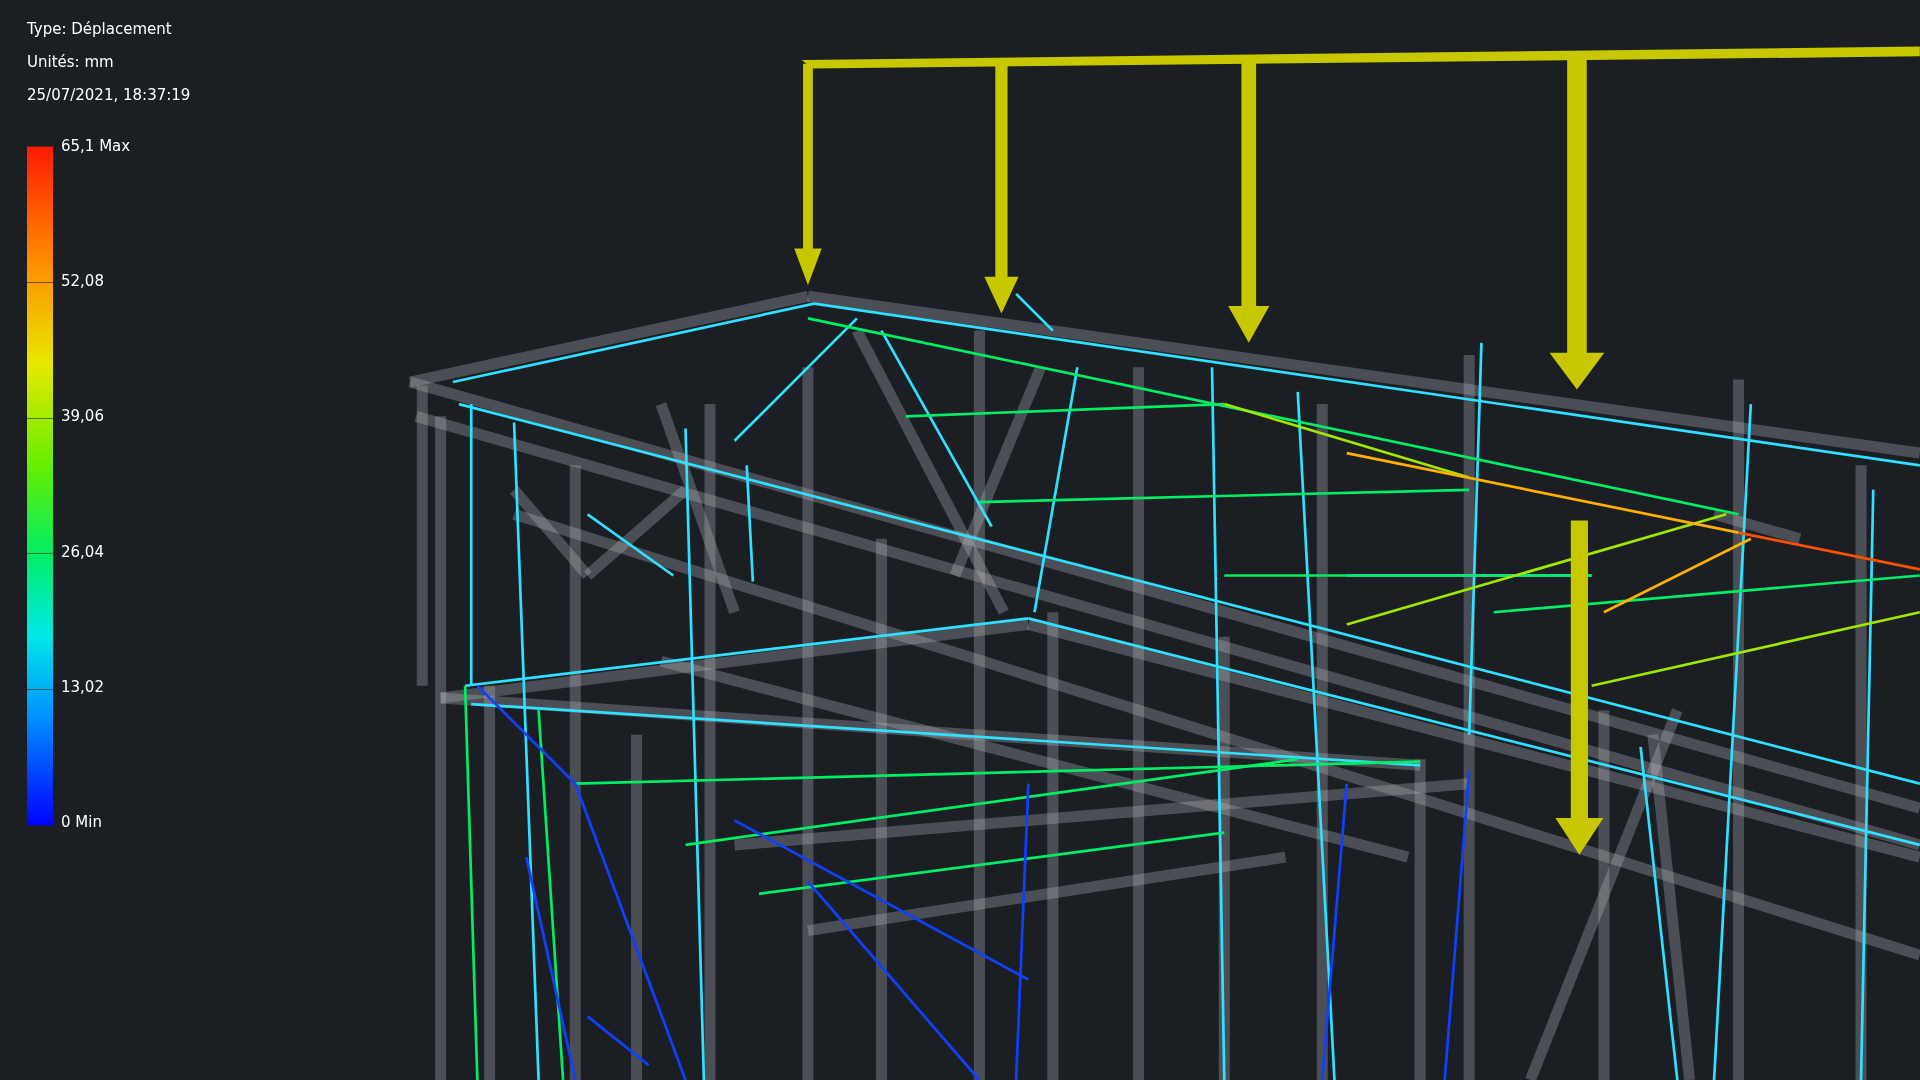 The image size is (1920, 1080). What do you see at coordinates (83, 686) in the screenshot?
I see `legend-label: 13,02` at bounding box center [83, 686].